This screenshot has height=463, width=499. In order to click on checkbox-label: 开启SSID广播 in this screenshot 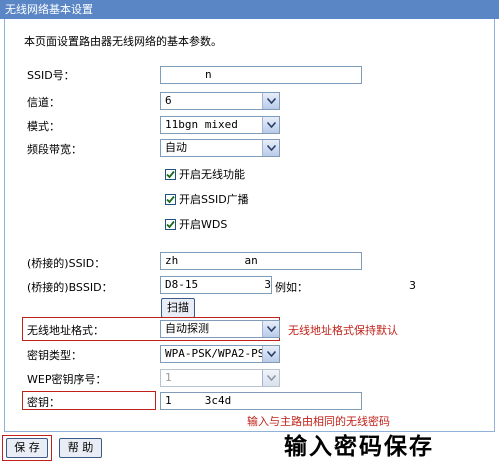, I will do `click(214, 199)`.